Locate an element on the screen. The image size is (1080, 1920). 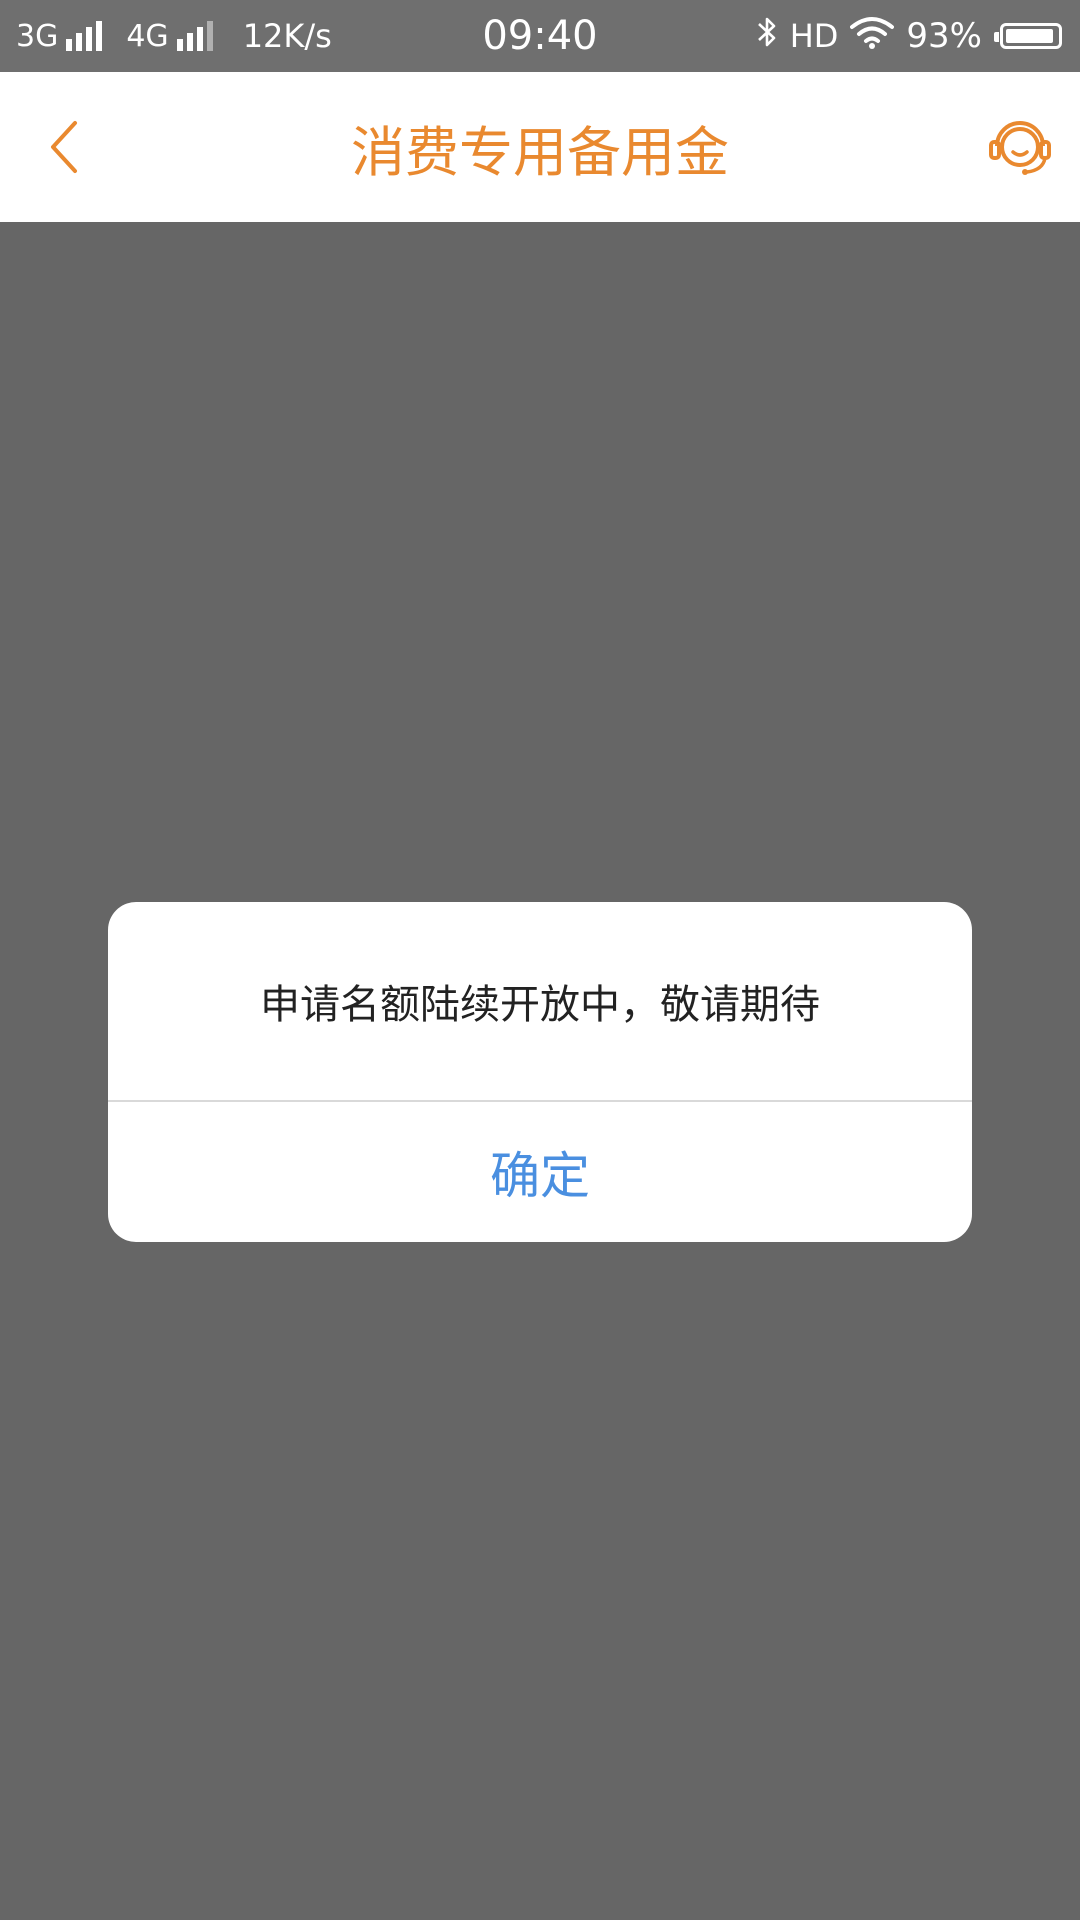
battery-fill is located at coordinates (1029, 36).